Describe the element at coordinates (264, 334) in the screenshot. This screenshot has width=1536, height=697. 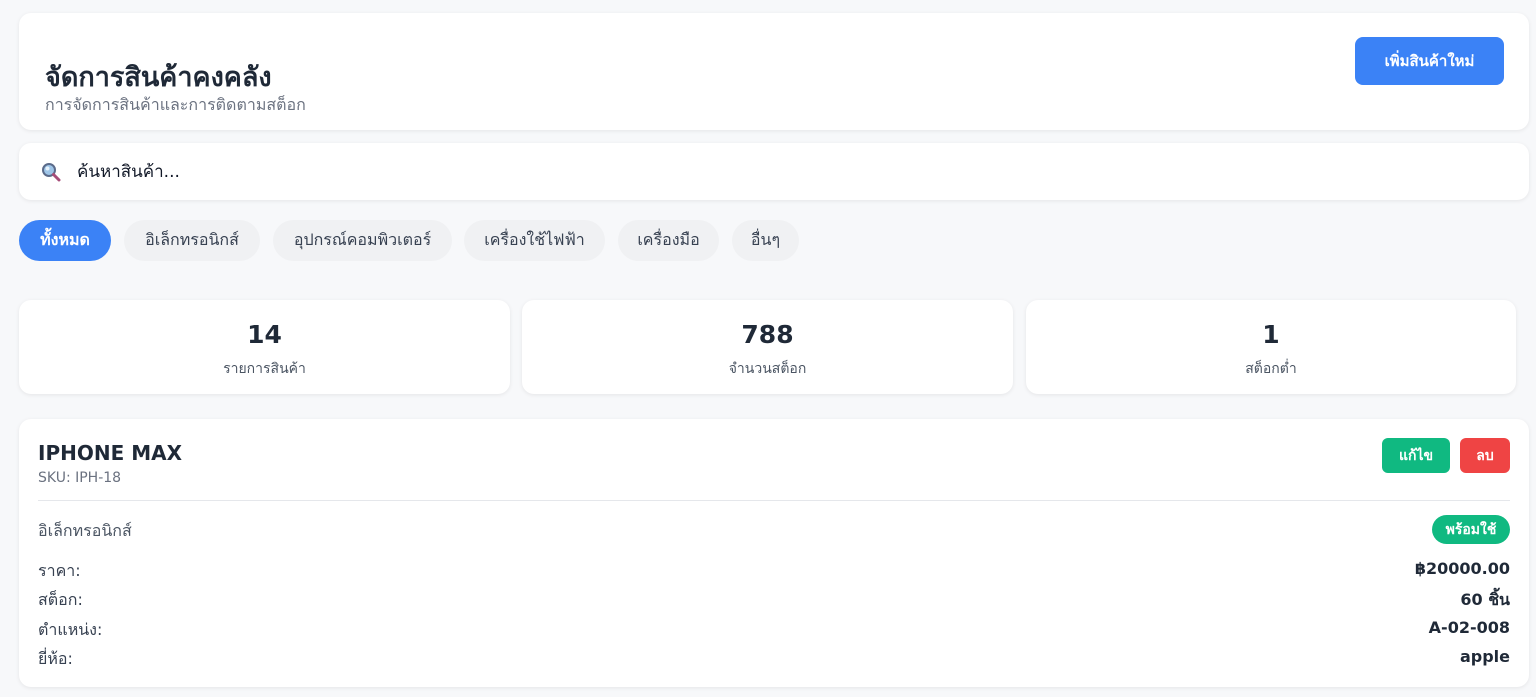
I see `stat-value: 14` at that location.